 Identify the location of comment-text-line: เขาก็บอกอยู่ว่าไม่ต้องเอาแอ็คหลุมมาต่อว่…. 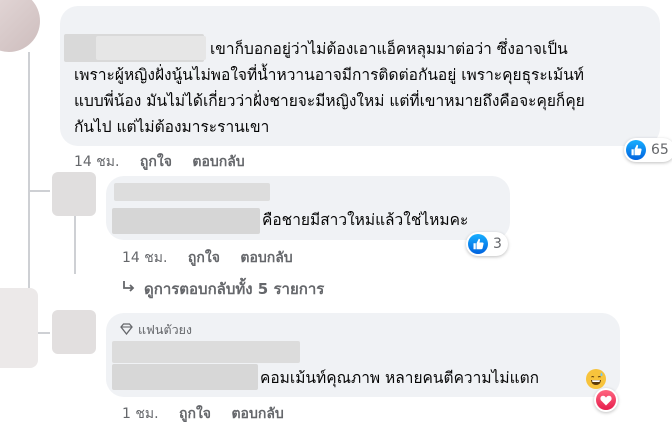
(389, 49).